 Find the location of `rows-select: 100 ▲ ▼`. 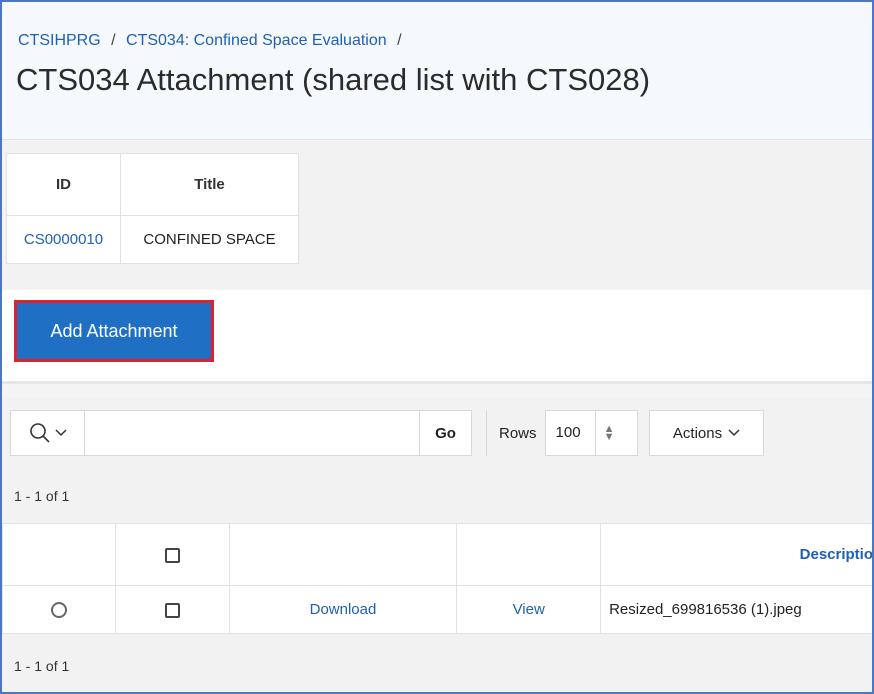

rows-select: 100 ▲ ▼ is located at coordinates (591, 433).